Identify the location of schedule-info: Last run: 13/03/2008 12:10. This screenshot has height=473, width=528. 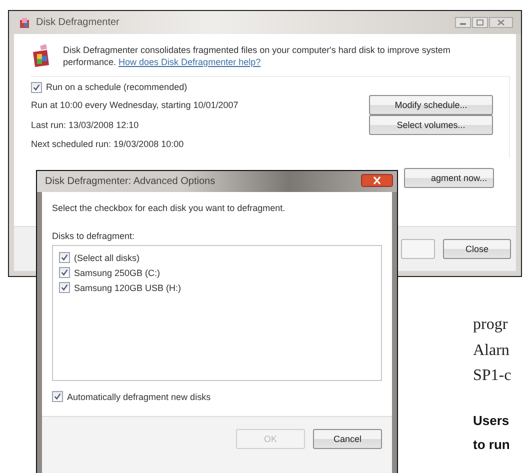
(85, 125).